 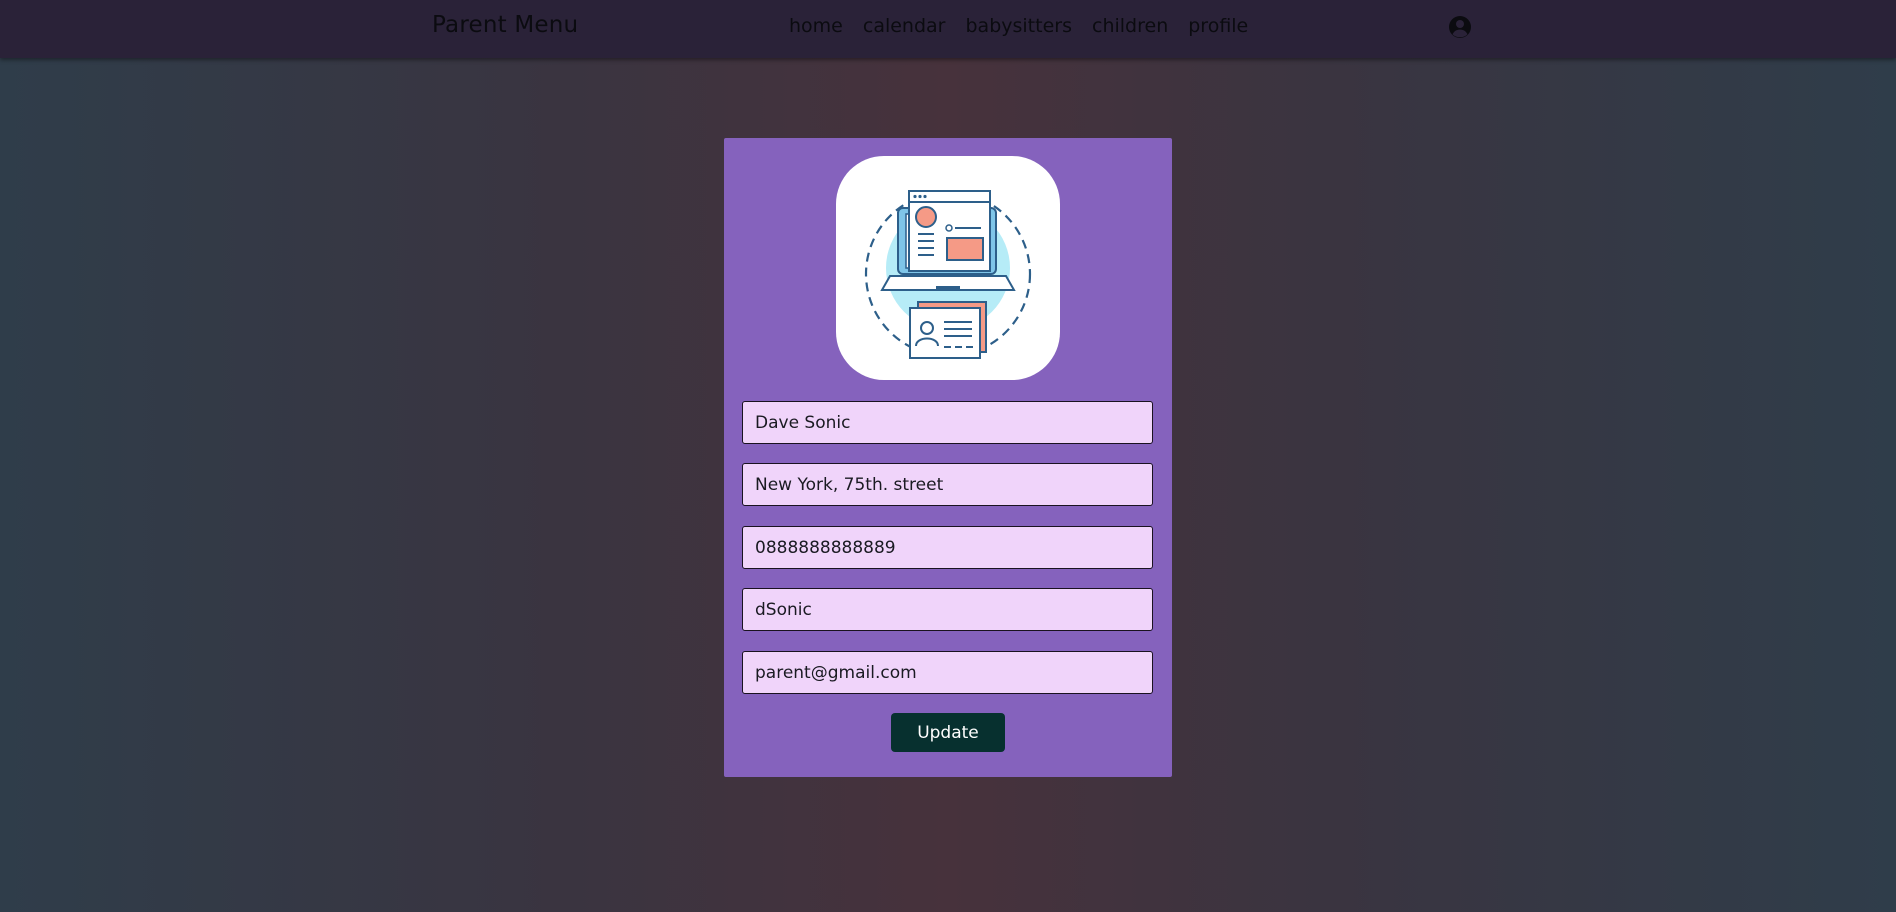 I want to click on account-circle-icon, so click(x=1460, y=27).